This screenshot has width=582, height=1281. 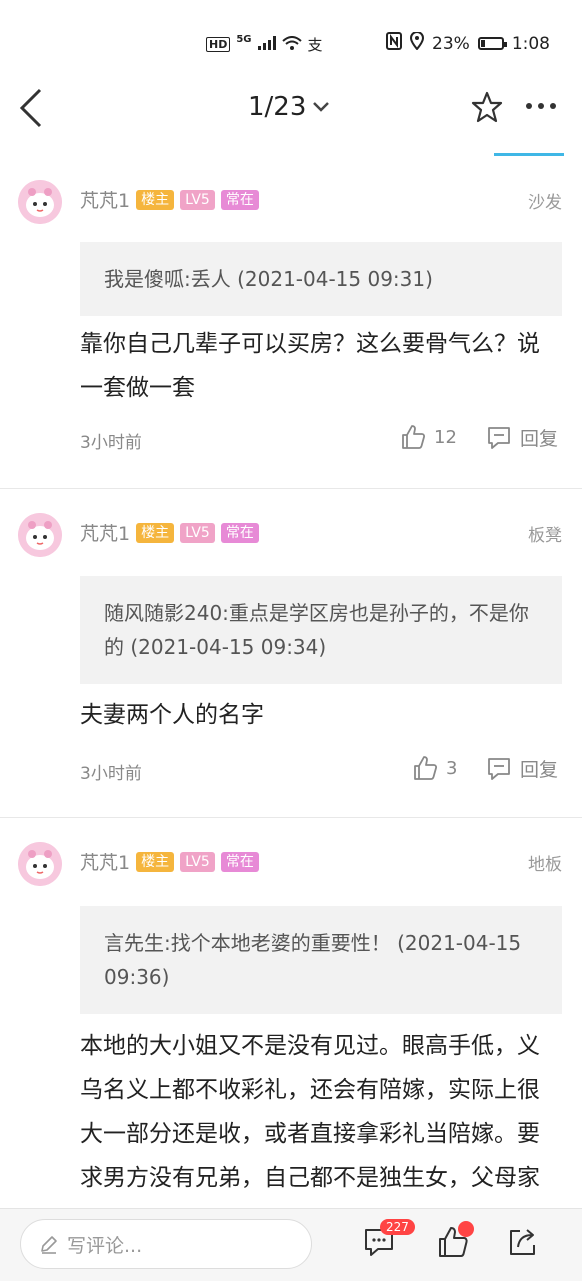 I want to click on signal-icon, so click(x=266, y=44).